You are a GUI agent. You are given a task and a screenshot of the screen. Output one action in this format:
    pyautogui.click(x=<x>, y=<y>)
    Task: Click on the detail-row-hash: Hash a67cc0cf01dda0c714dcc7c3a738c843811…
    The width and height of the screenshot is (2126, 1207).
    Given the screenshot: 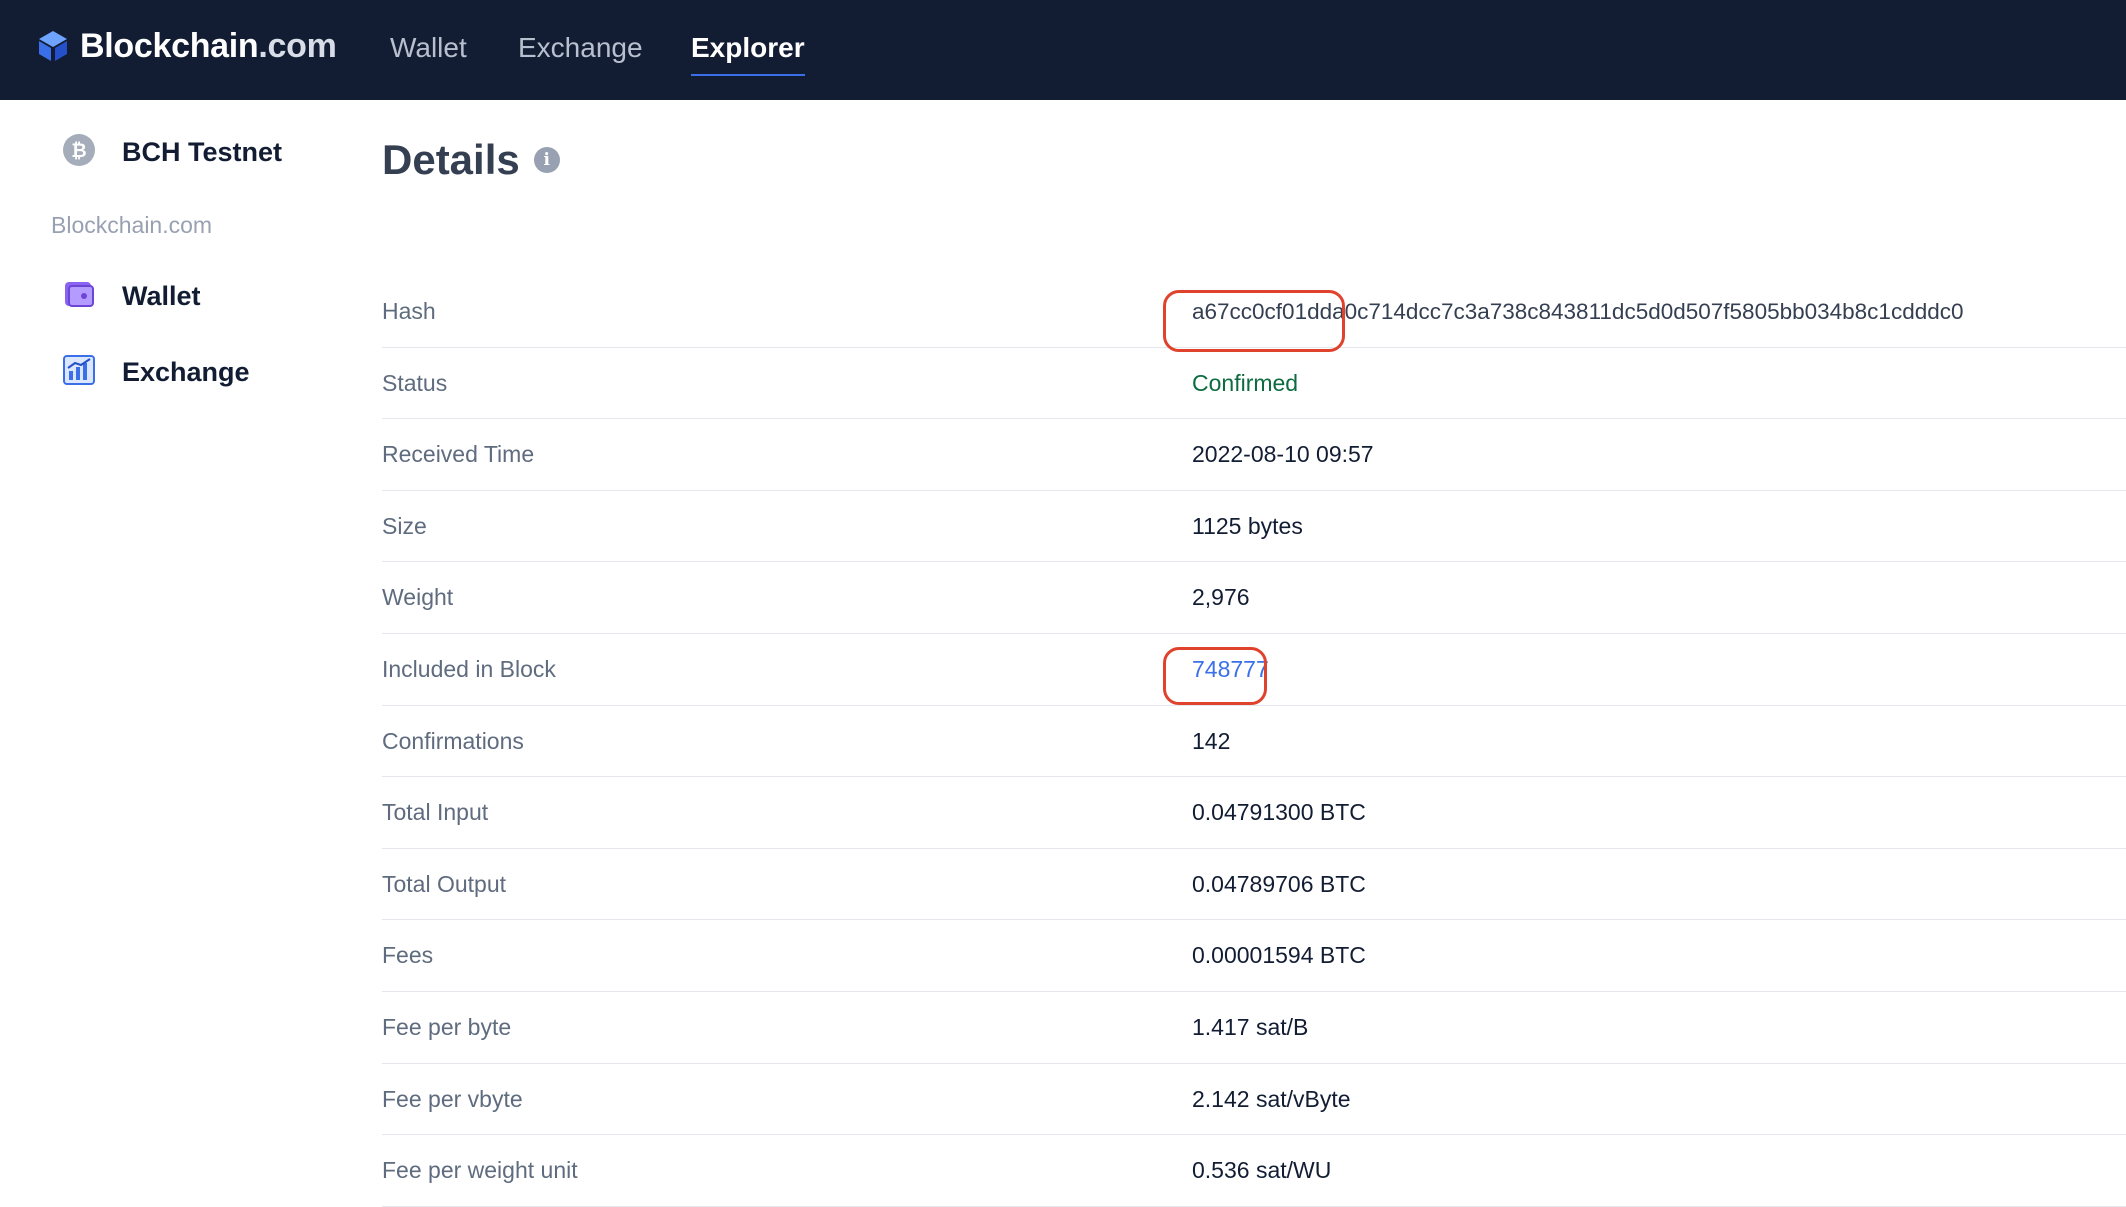 What is the action you would take?
    pyautogui.click(x=1254, y=312)
    